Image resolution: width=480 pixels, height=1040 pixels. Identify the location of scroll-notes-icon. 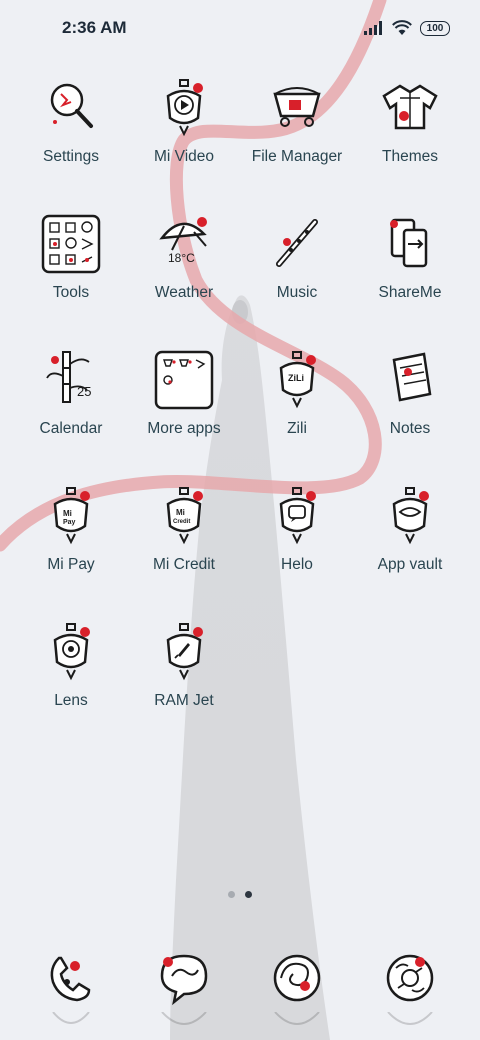
(410, 380).